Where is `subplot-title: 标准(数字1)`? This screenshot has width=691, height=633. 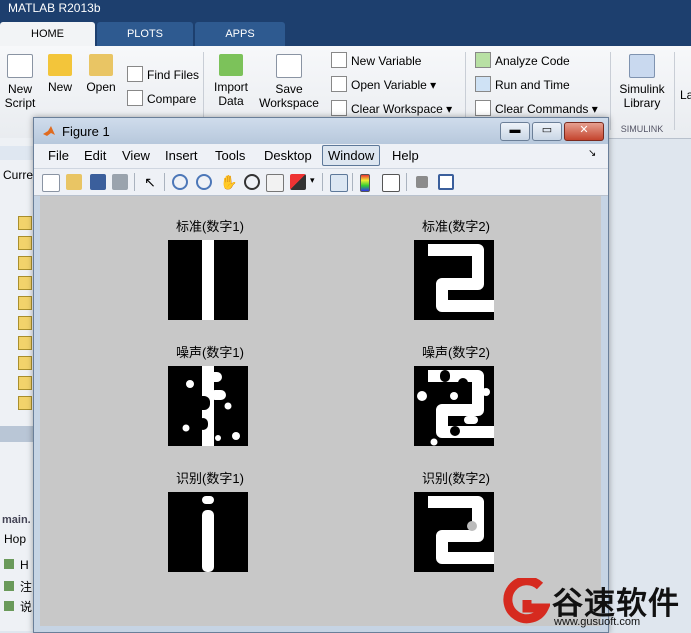 subplot-title: 标准(数字1) is located at coordinates (210, 226).